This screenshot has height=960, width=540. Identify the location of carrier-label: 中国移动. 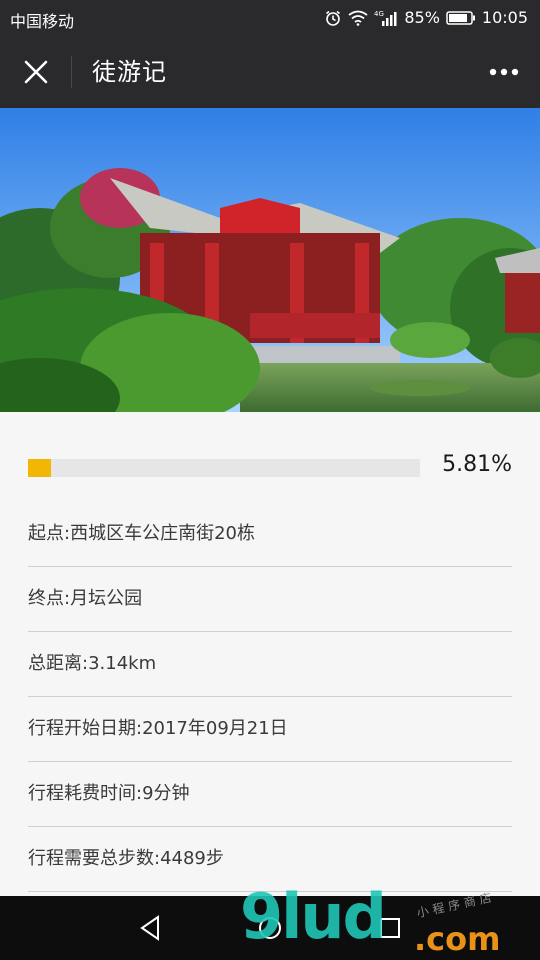
(42, 21).